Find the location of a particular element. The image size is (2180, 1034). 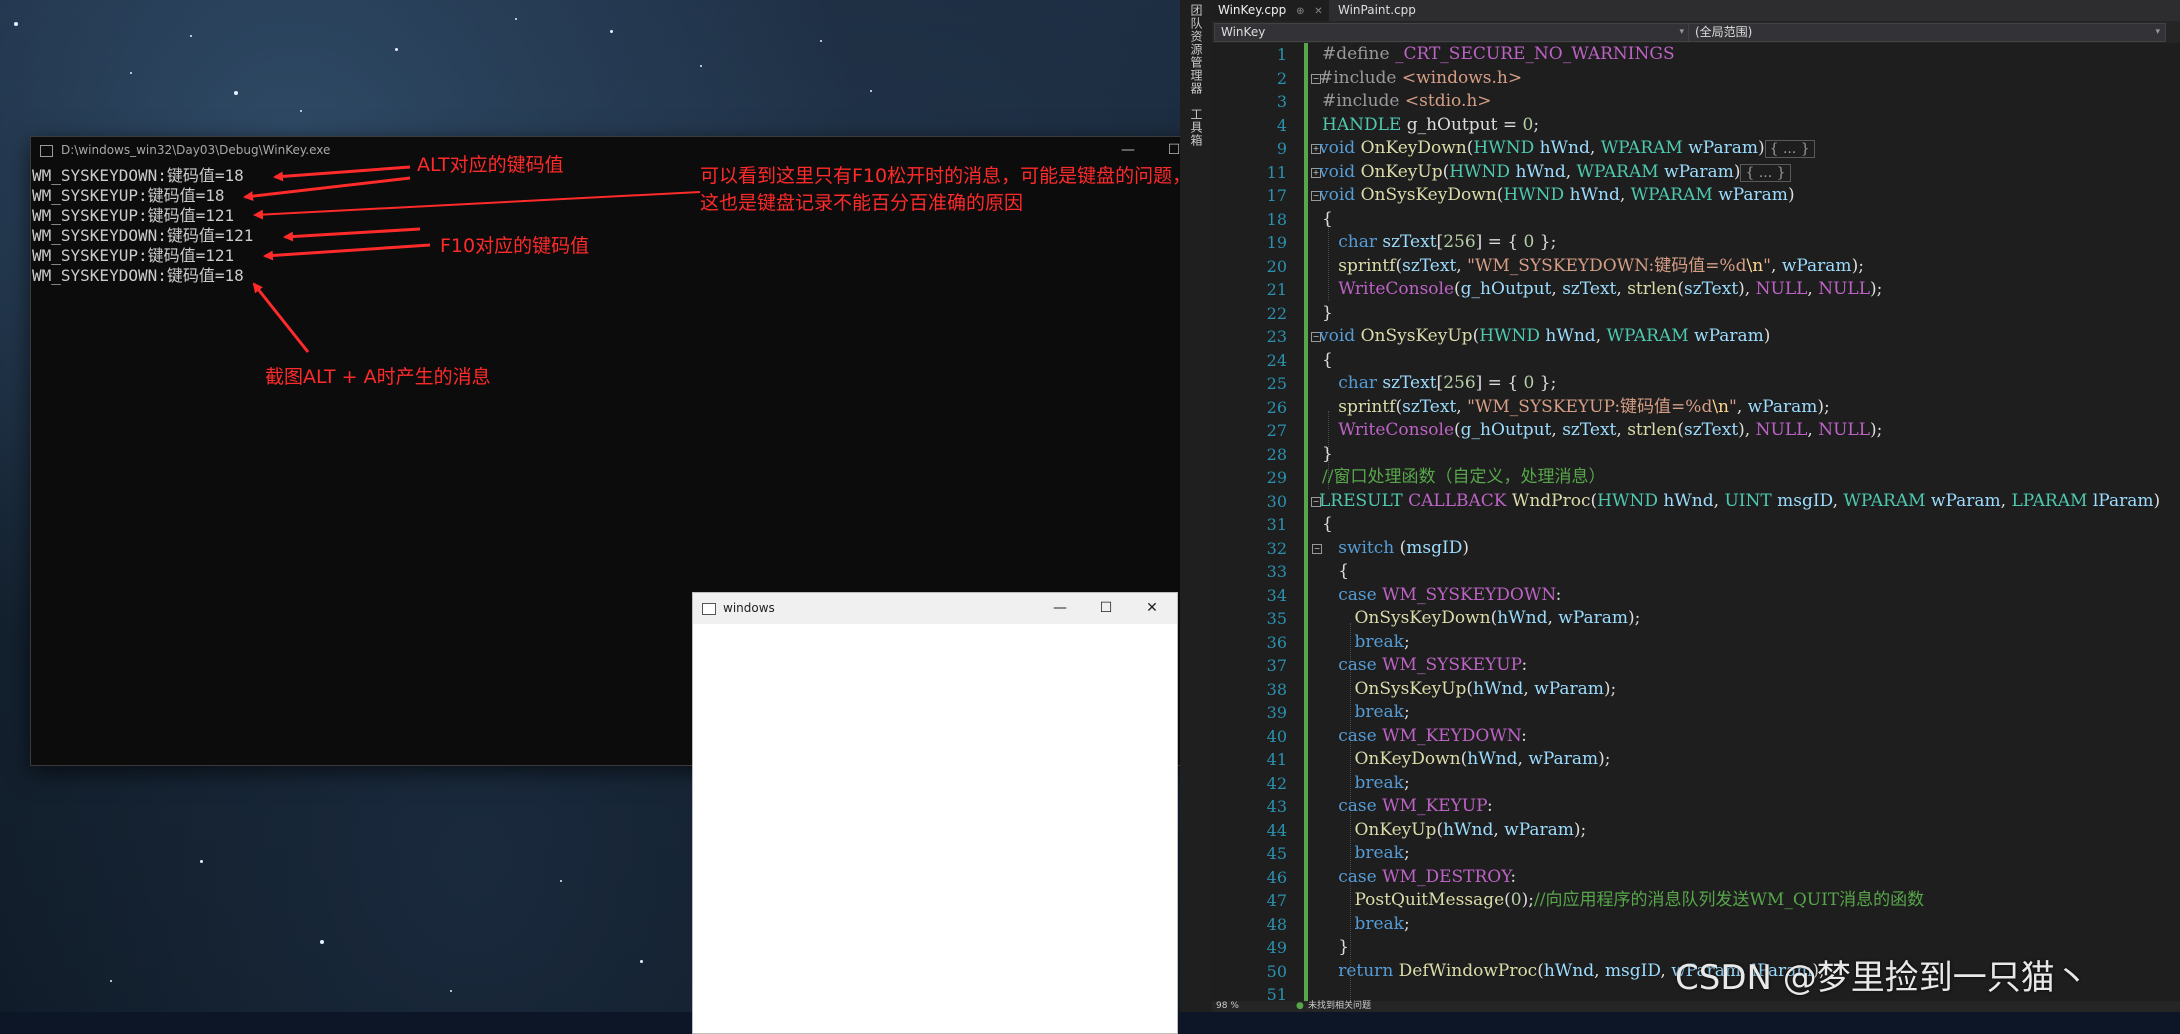

line-number: 26 is located at coordinates (1276, 407).